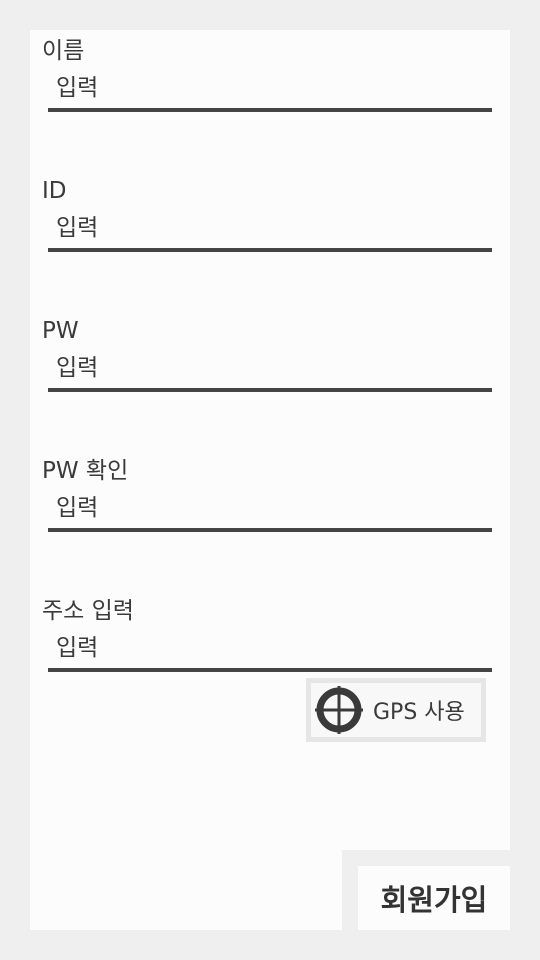 This screenshot has width=540, height=960. I want to click on password-confirm-input, so click(270, 510).